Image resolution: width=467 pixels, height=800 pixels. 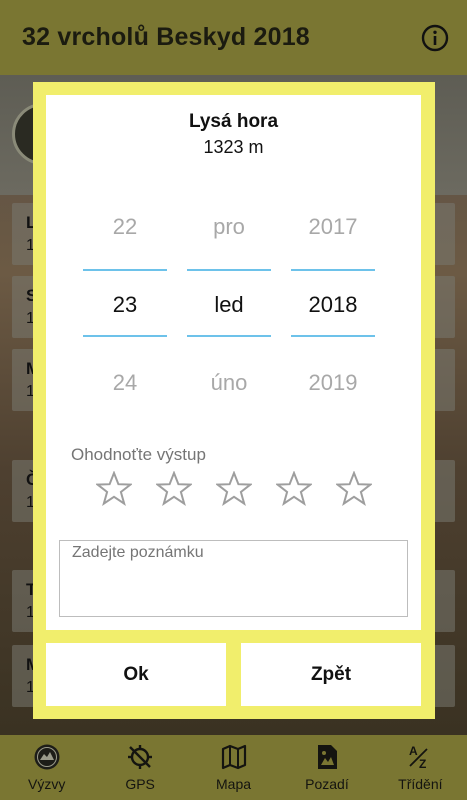 What do you see at coordinates (229, 305) in the screenshot?
I see `month-current: led` at bounding box center [229, 305].